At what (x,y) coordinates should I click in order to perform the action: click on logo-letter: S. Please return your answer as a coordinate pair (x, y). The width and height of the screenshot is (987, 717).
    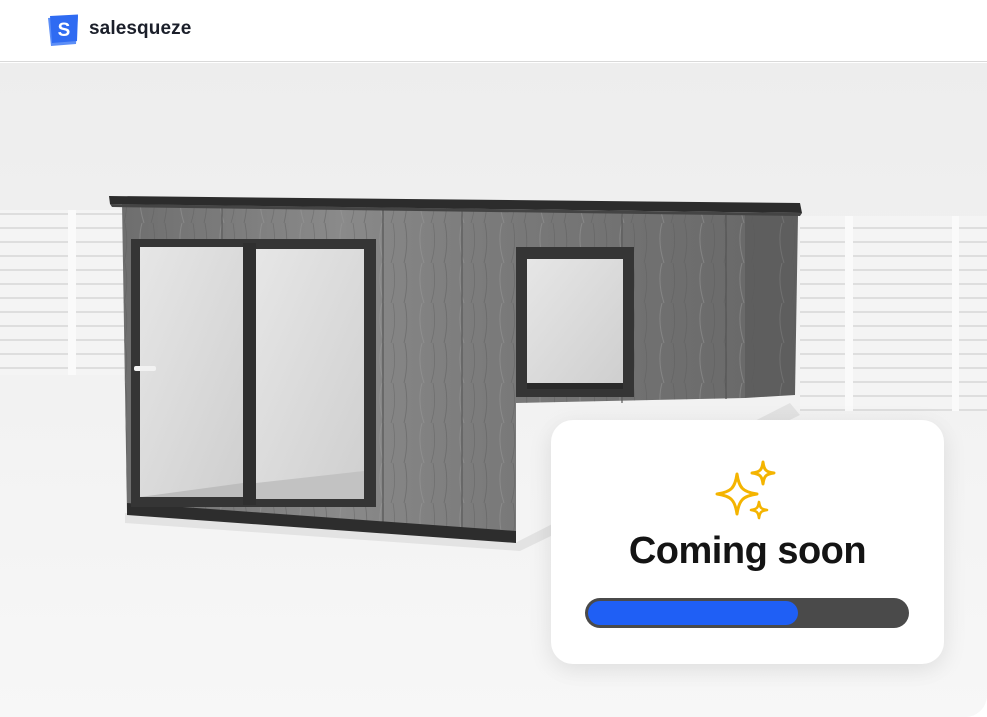
    Looking at the image, I should click on (64, 30).